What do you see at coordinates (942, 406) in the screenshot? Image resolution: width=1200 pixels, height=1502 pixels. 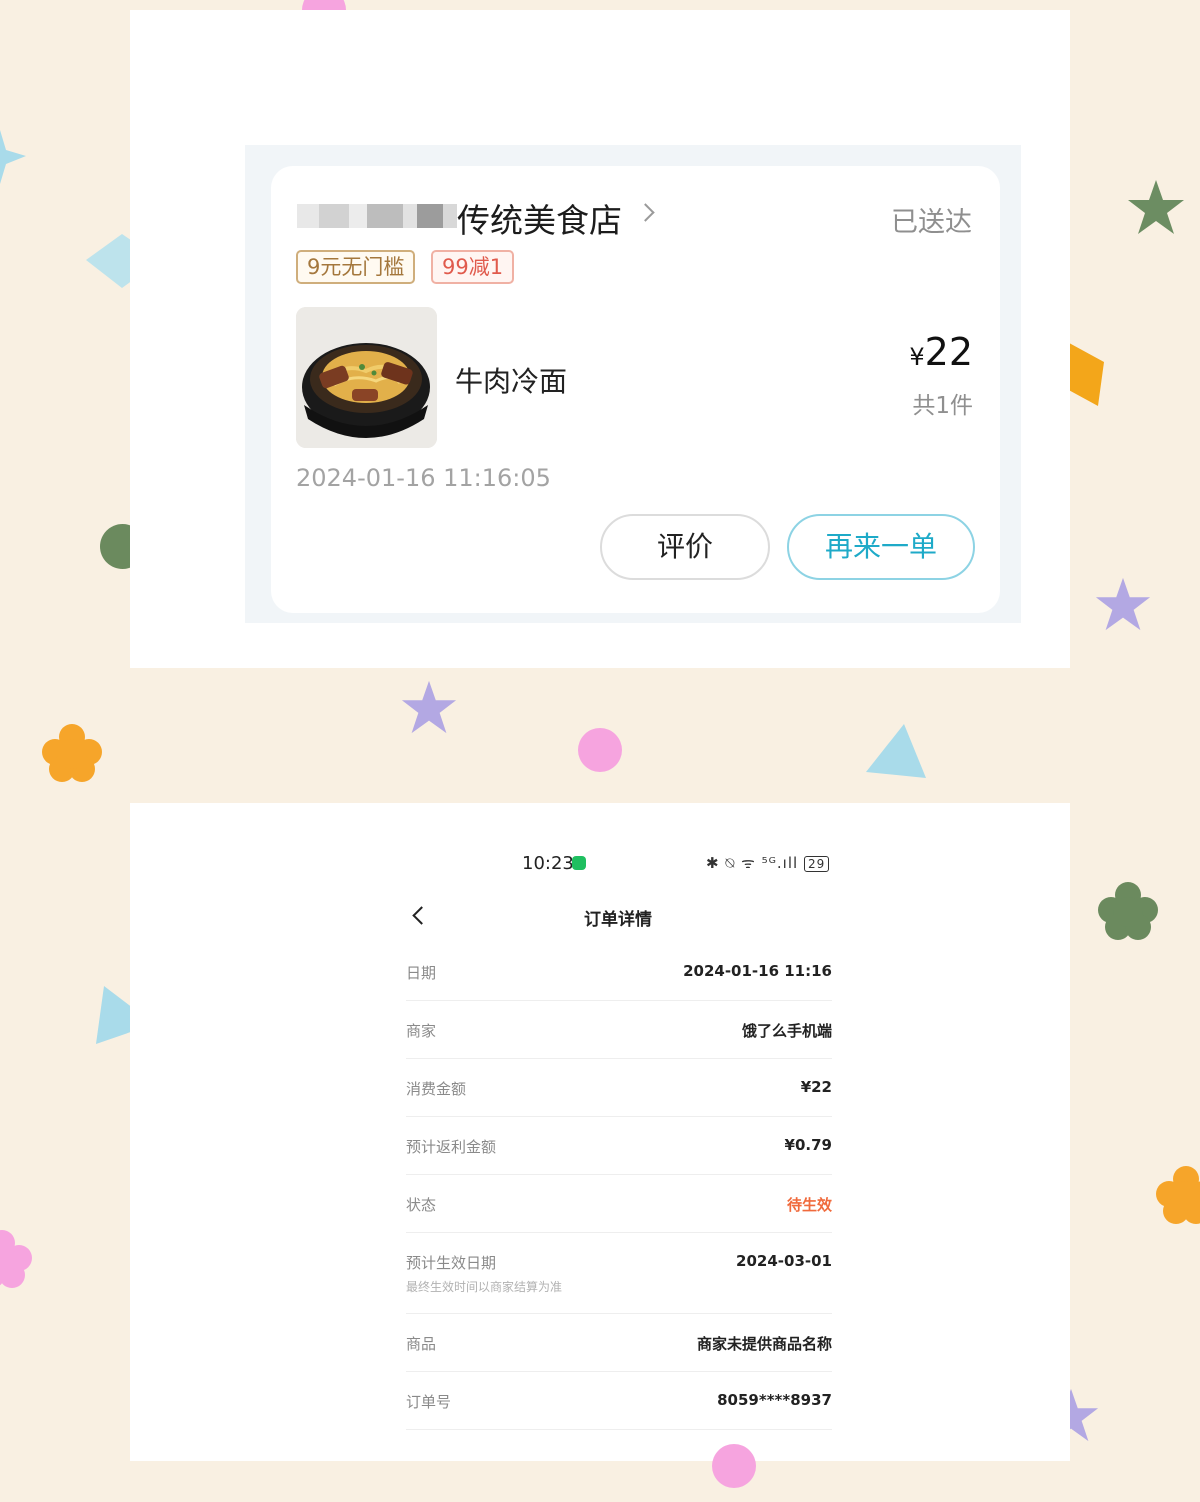 I see `item-quantity: 共1件` at bounding box center [942, 406].